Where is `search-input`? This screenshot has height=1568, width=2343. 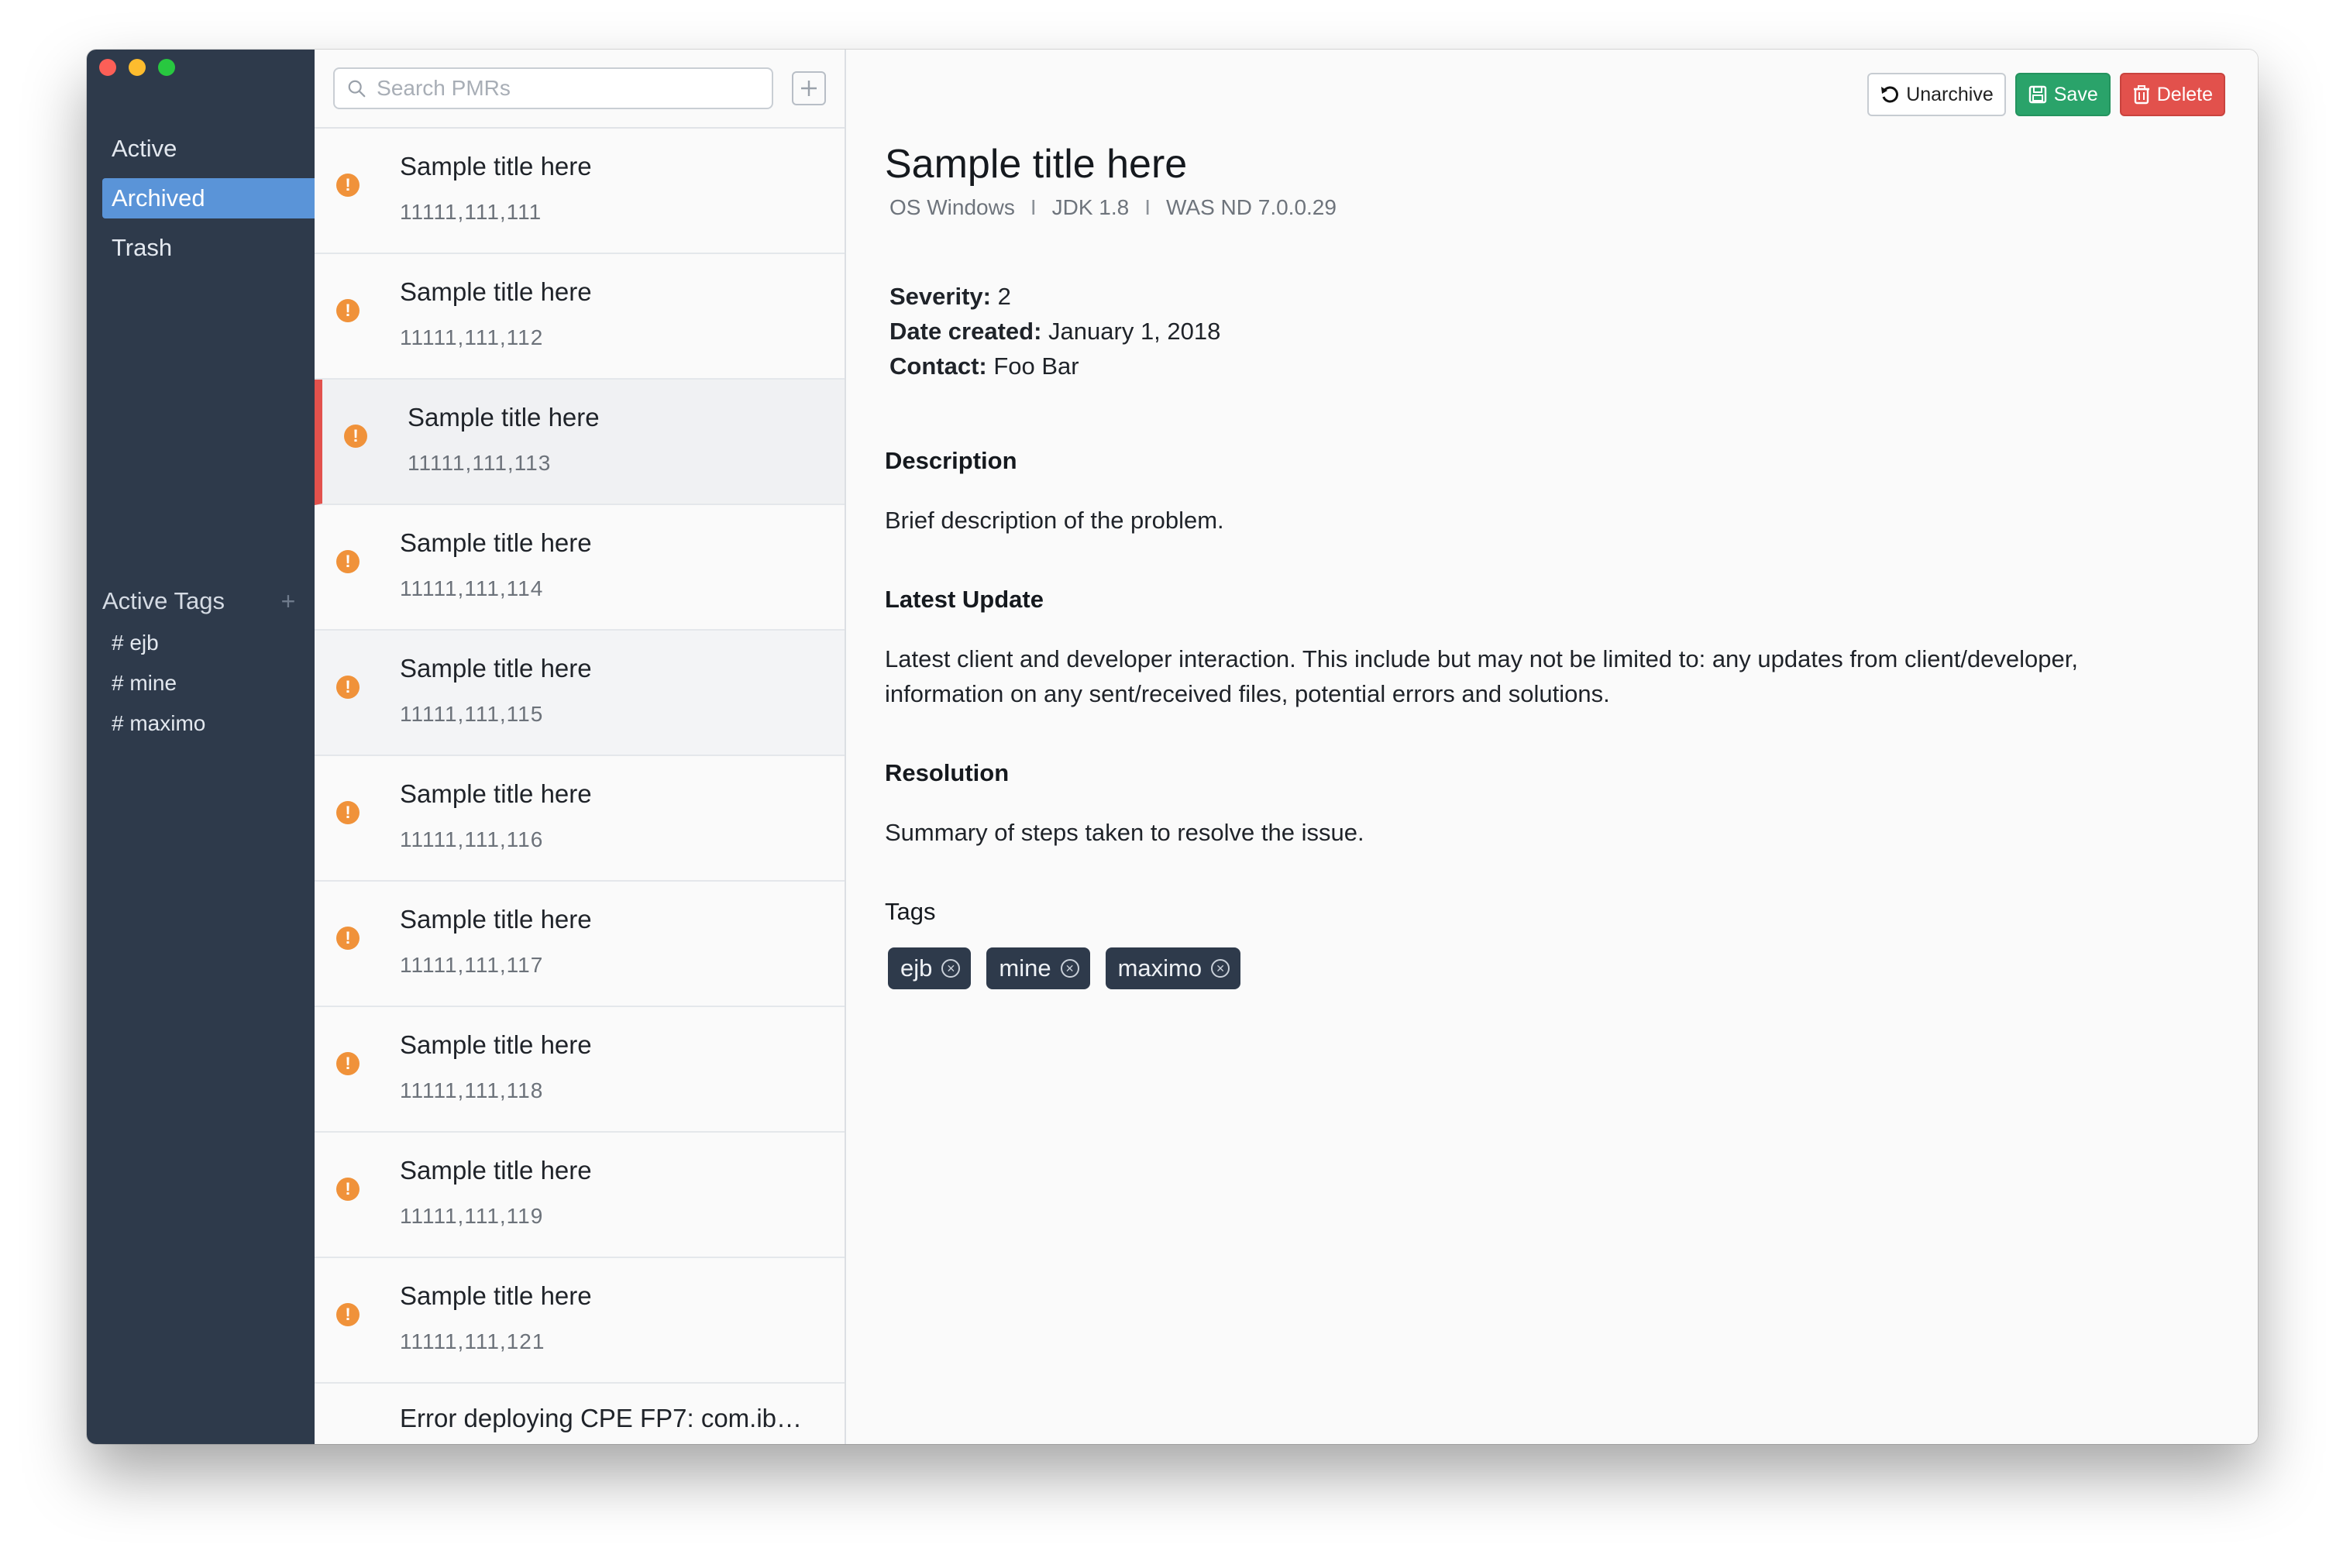 search-input is located at coordinates (568, 88).